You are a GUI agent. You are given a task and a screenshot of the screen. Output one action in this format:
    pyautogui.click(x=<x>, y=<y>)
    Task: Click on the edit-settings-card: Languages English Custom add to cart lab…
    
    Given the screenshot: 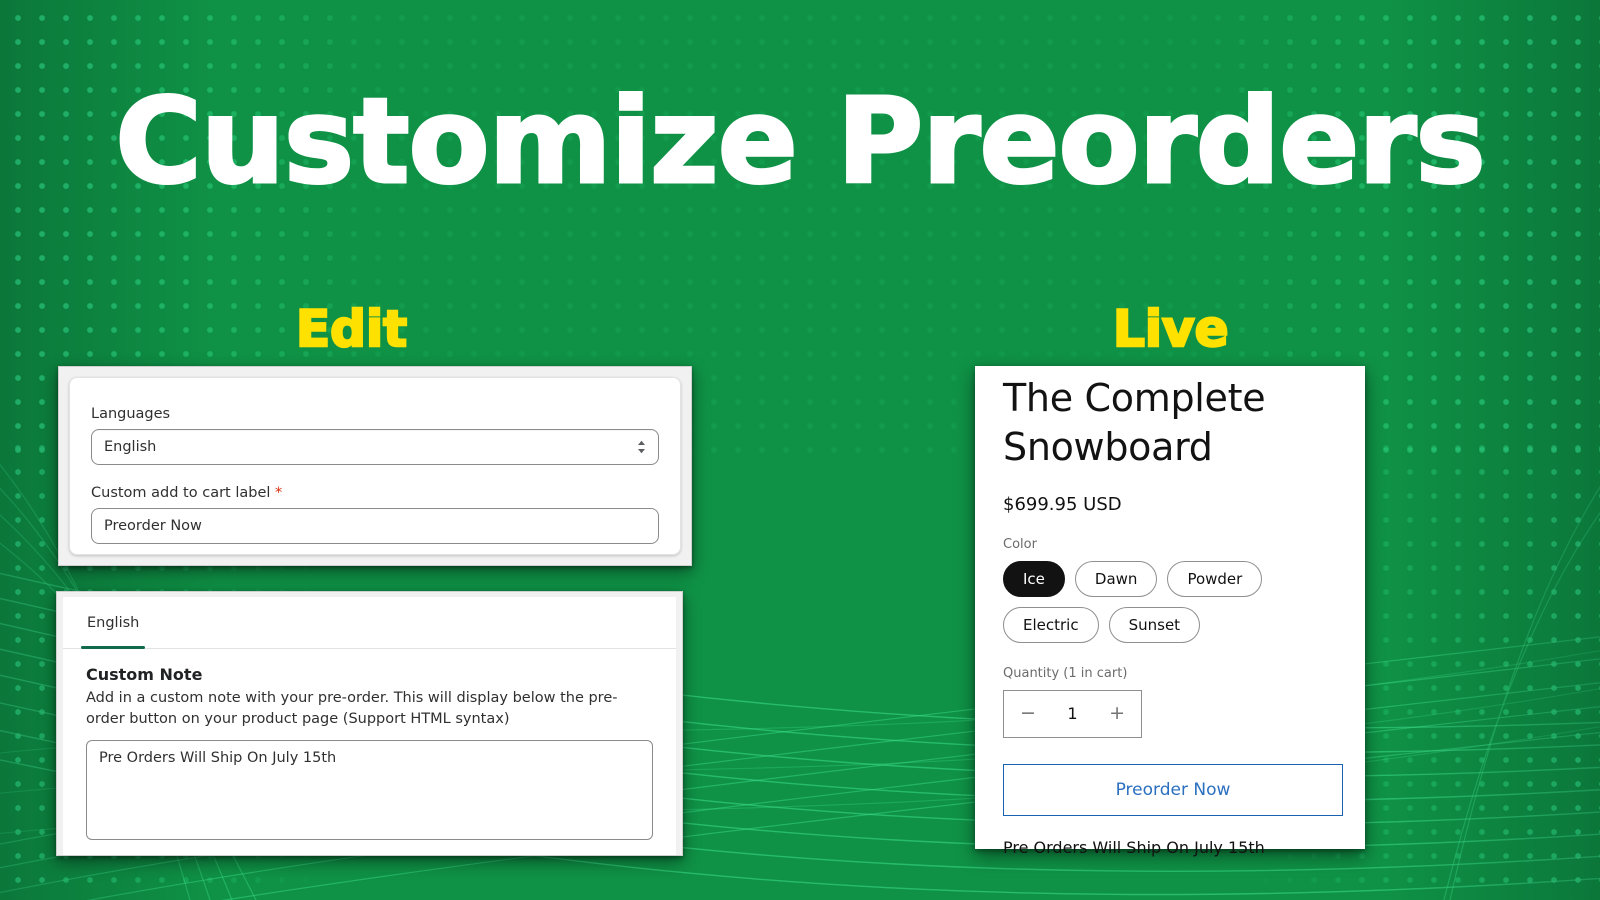 What is the action you would take?
    pyautogui.click(x=375, y=466)
    